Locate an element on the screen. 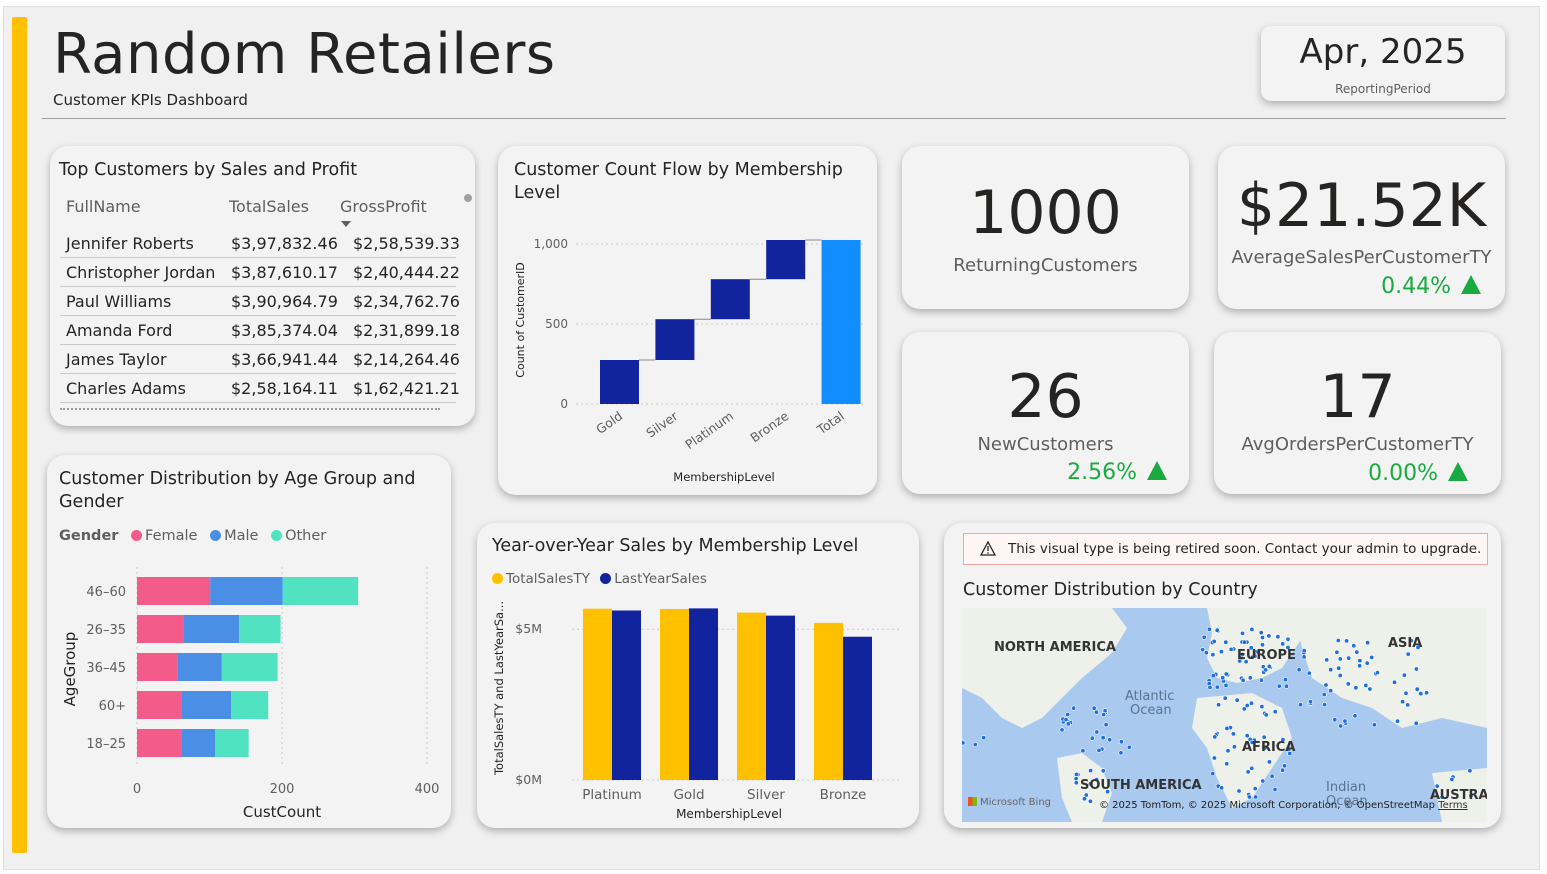 Image resolution: width=1547 pixels, height=874 pixels. table-row: Amanda Ford $3,85,374.04 $2,31,899.18 is located at coordinates (260, 330).